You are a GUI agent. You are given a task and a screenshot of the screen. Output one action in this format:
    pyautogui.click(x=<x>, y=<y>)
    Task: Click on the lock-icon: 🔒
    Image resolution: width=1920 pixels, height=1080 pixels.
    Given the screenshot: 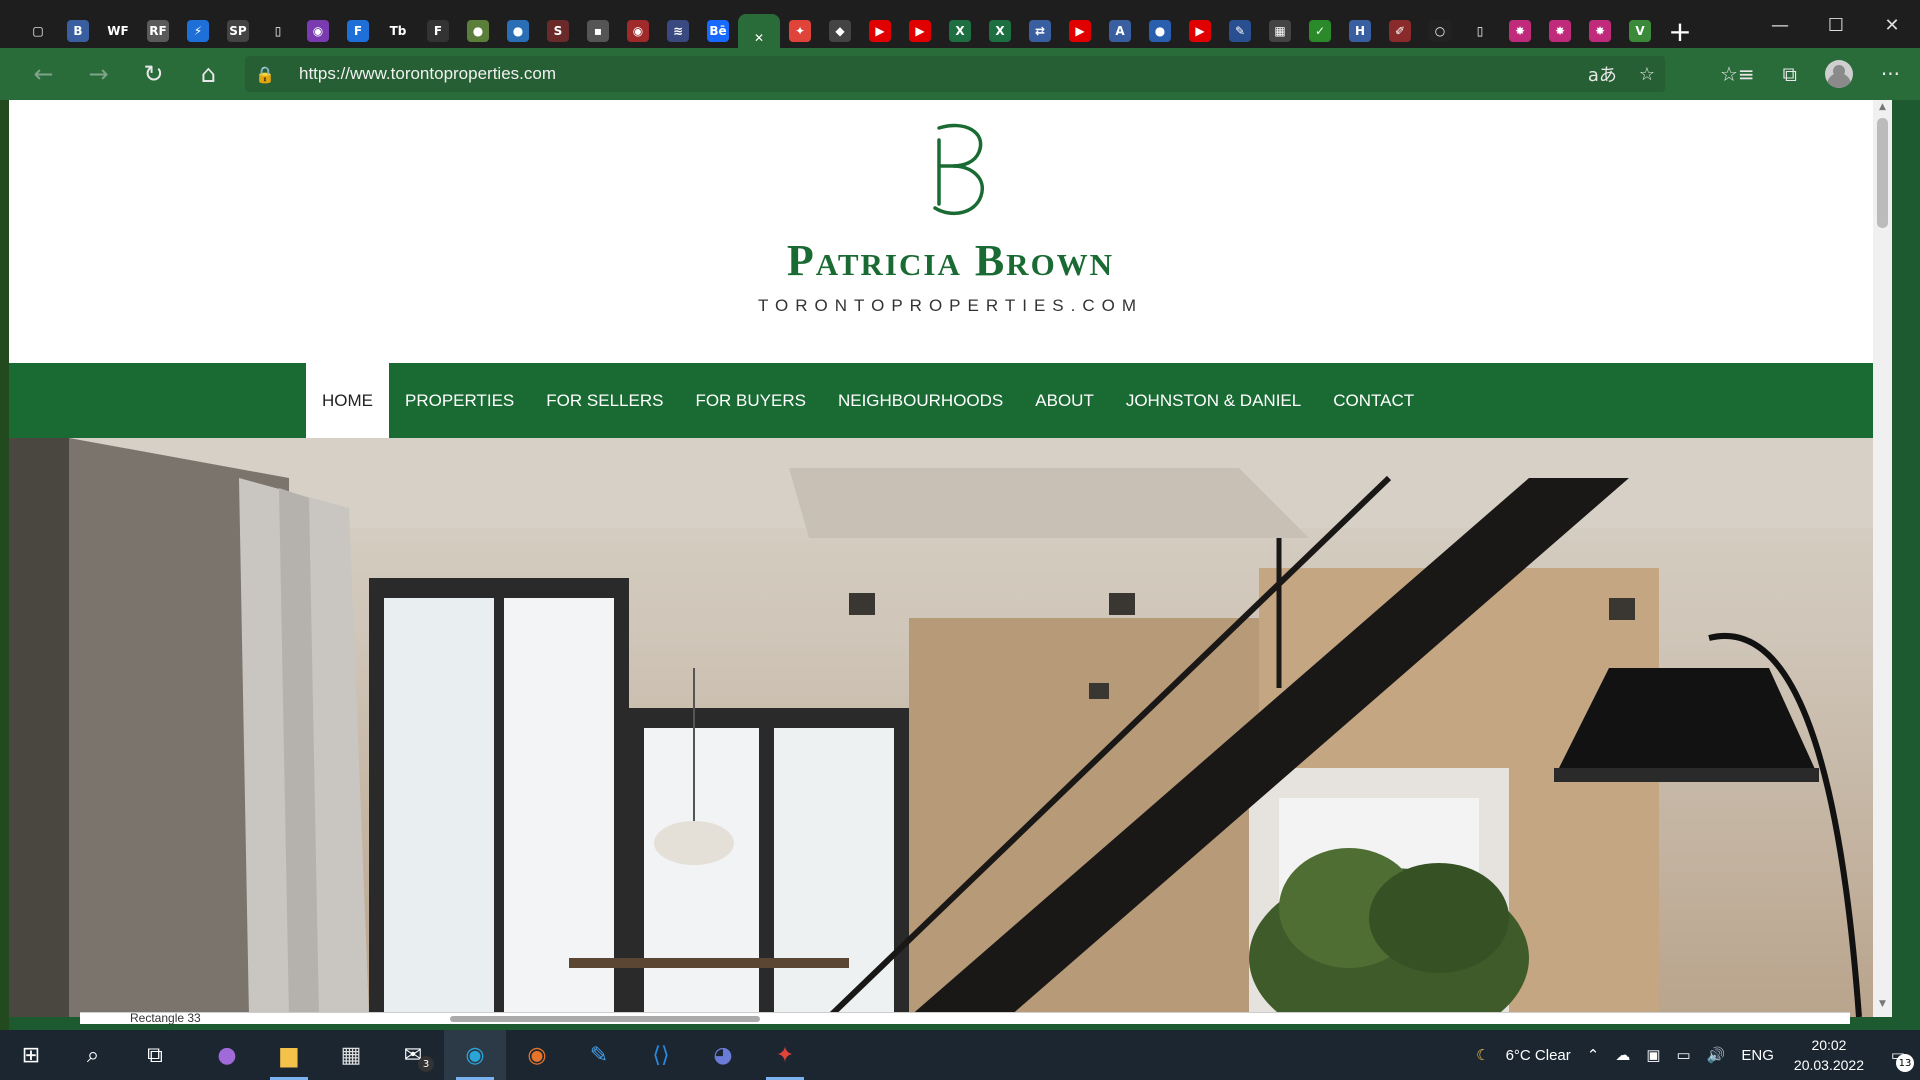 What is the action you would take?
    pyautogui.click(x=265, y=74)
    